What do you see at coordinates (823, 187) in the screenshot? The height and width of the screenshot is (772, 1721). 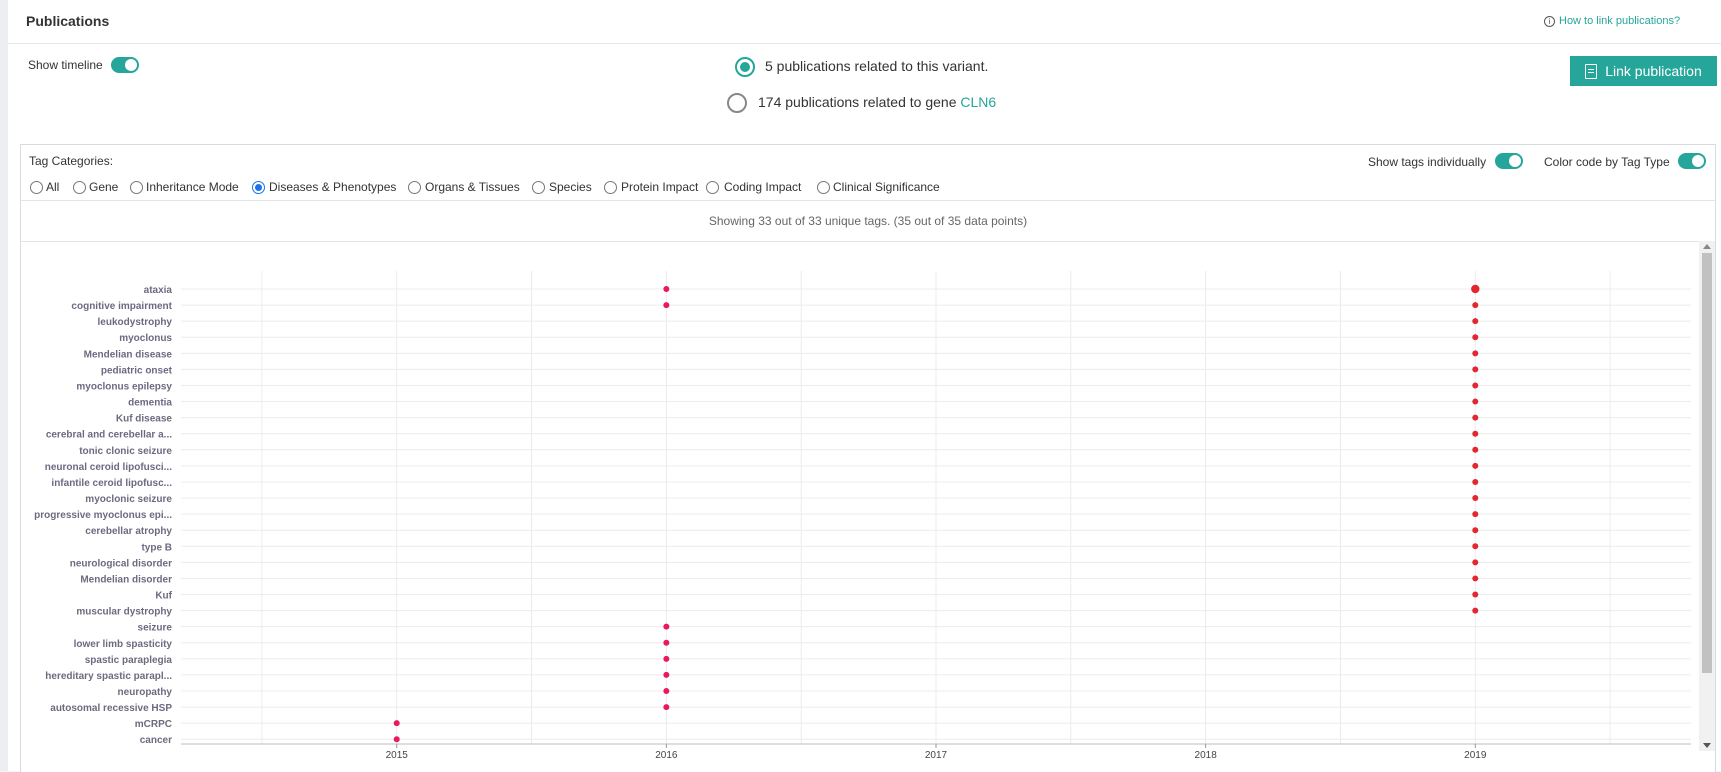 I see `category-radio-clinical-significance` at bounding box center [823, 187].